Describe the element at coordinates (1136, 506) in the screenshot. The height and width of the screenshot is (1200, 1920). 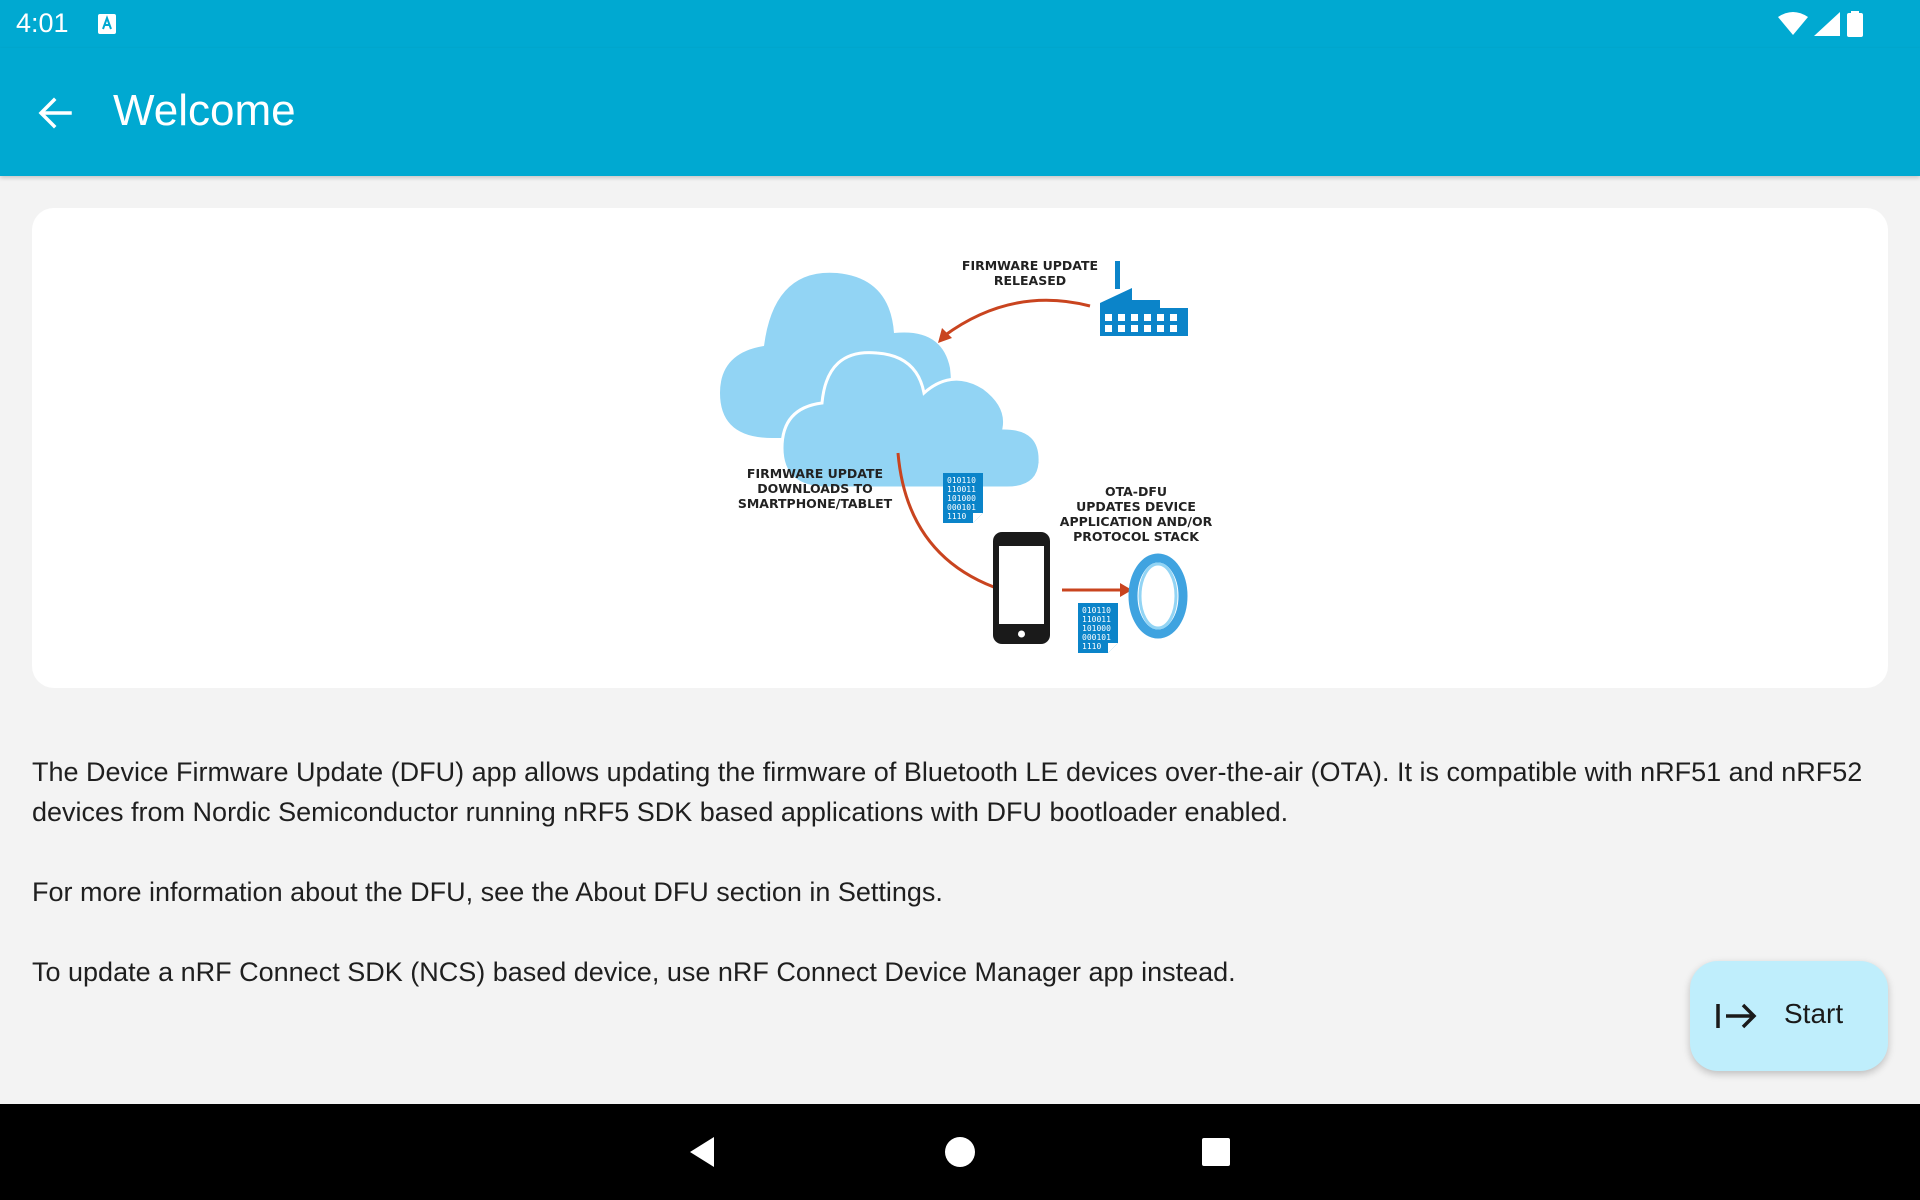
I see `label-ota-line-2: UPDATES DEVICE` at that location.